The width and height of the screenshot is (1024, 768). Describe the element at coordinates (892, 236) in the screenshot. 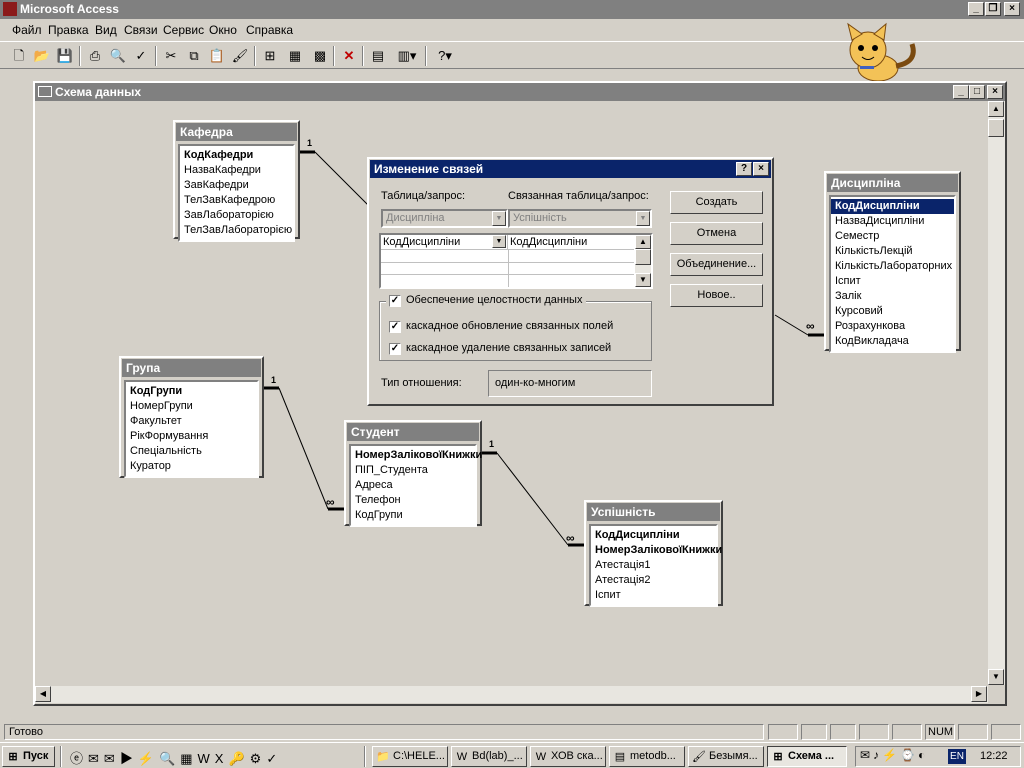

I see `field-item: Семестр` at that location.